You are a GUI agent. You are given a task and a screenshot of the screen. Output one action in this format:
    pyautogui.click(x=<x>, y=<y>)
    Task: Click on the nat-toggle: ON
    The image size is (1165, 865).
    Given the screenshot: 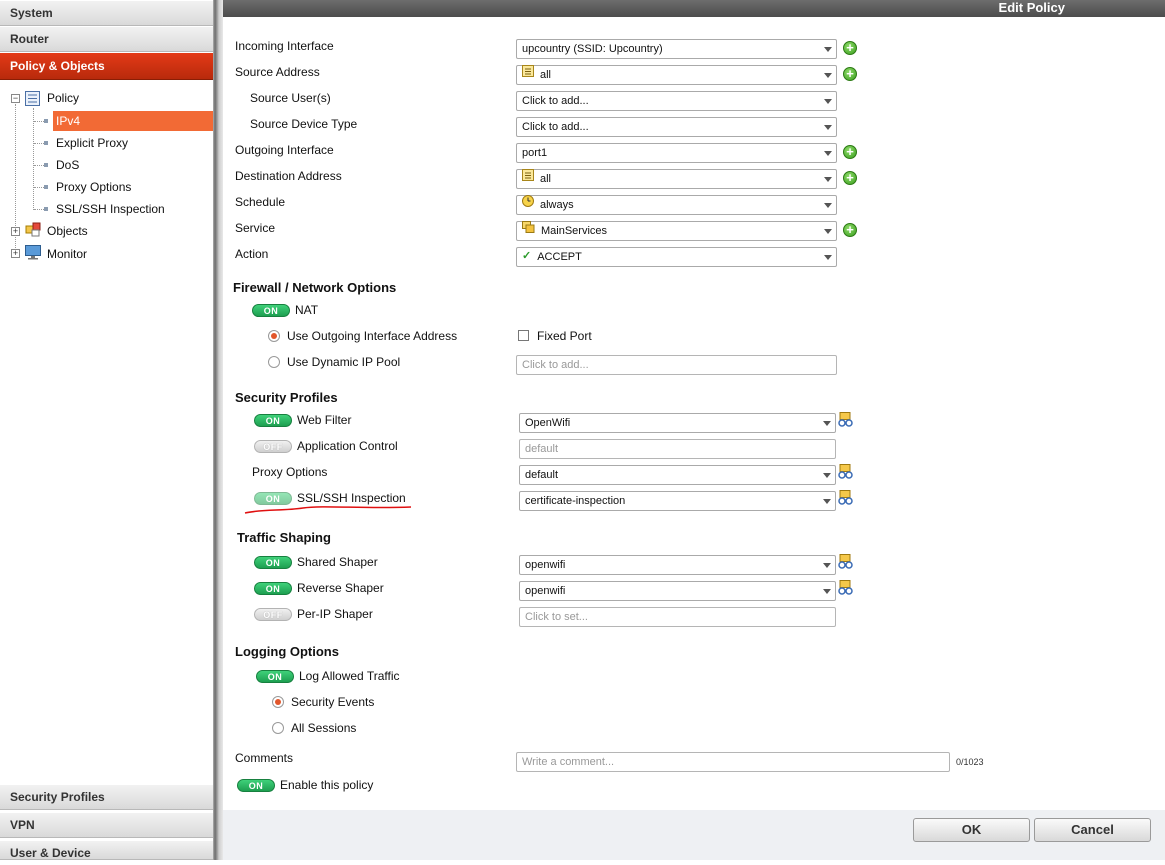 What is the action you would take?
    pyautogui.click(x=271, y=310)
    